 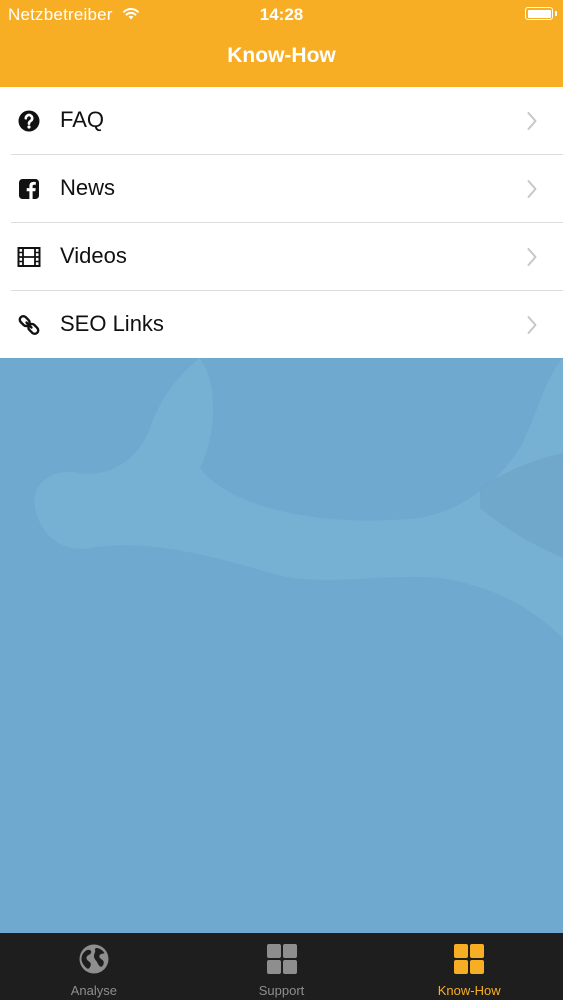 I want to click on list-item-videos: Videos, so click(x=281, y=257).